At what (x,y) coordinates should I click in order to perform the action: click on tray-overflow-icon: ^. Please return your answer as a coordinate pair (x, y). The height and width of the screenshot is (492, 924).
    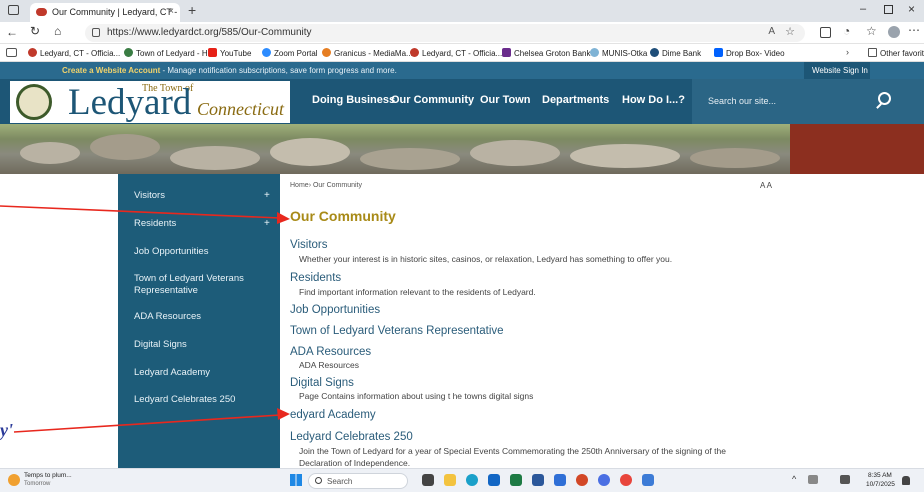
    Looking at the image, I should click on (794, 479).